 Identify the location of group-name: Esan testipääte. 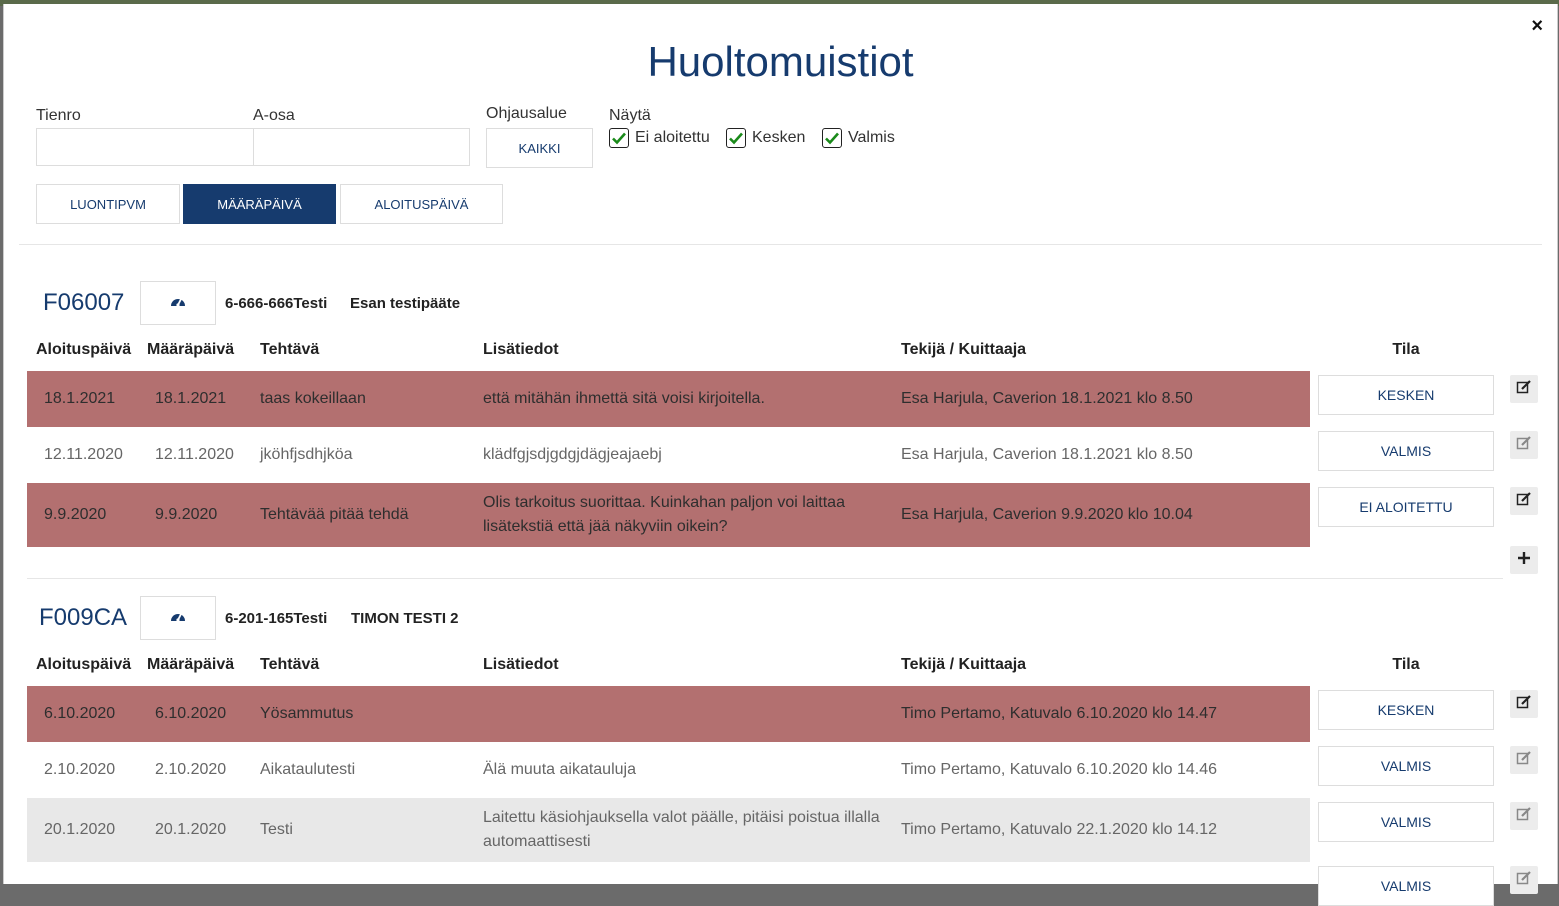
(405, 303).